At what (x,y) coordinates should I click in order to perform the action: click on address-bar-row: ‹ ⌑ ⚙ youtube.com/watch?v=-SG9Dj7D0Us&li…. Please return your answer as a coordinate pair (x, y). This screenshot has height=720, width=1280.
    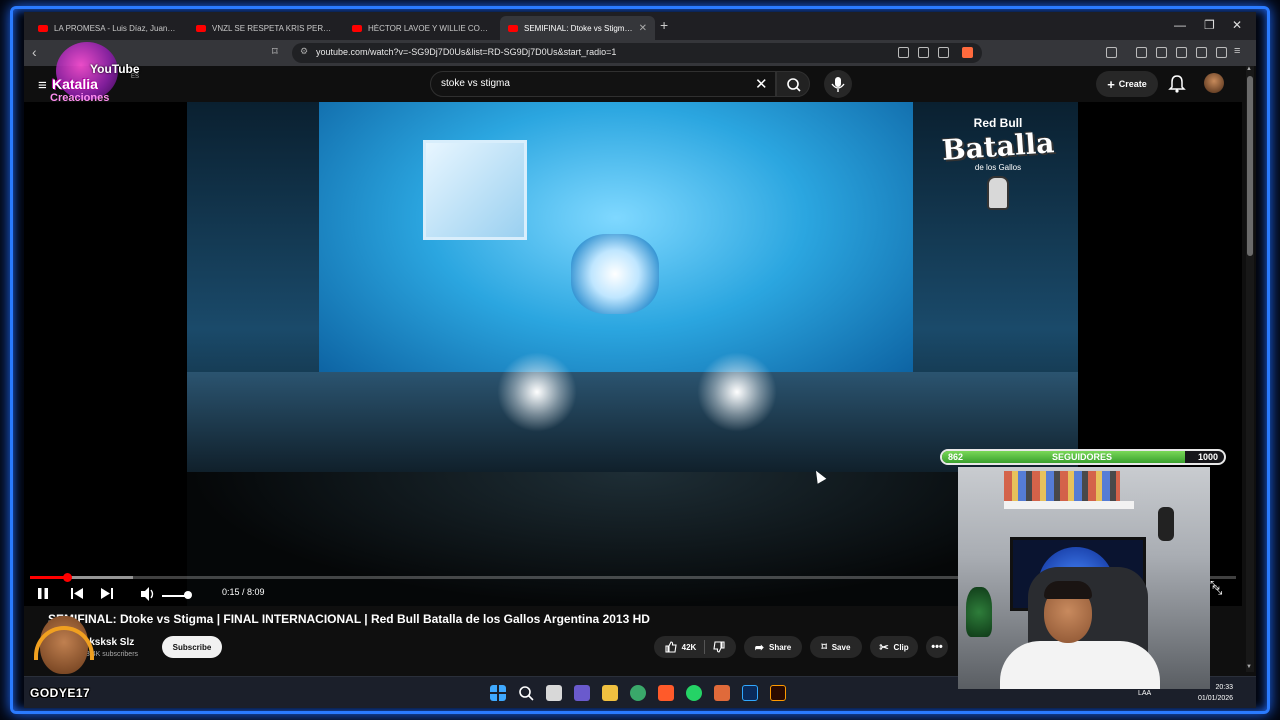
    Looking at the image, I should click on (640, 53).